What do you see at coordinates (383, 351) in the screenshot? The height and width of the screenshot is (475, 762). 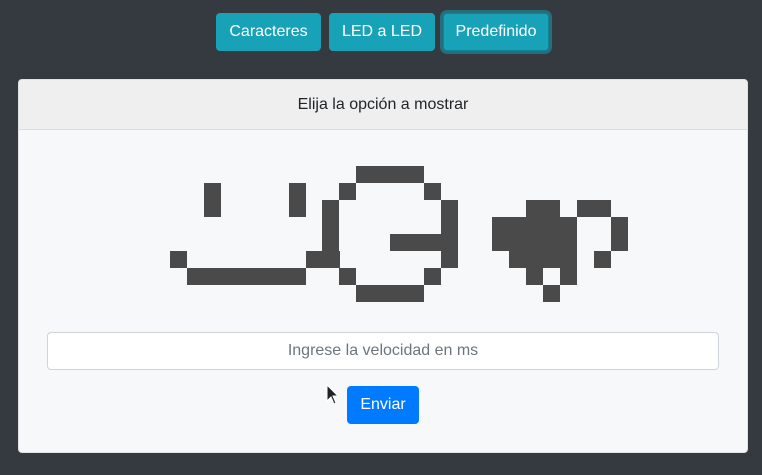 I see `speed-input` at bounding box center [383, 351].